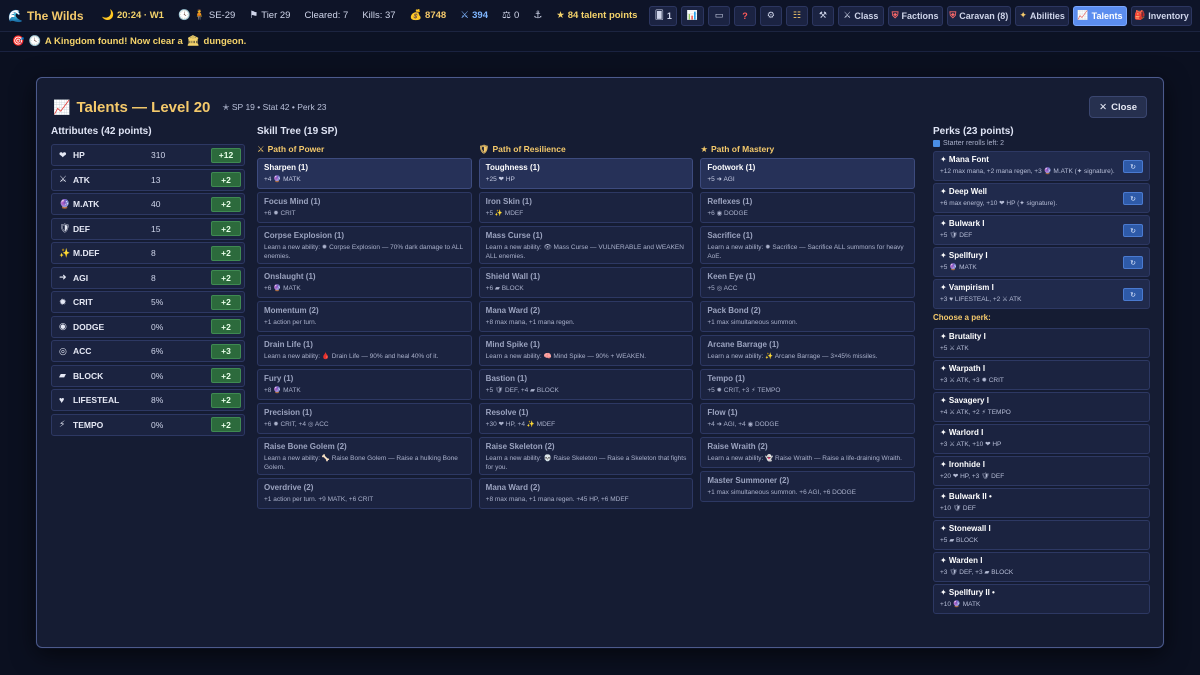 The width and height of the screenshot is (1200, 675). I want to click on attribute-icon: 🔮, so click(65, 203).